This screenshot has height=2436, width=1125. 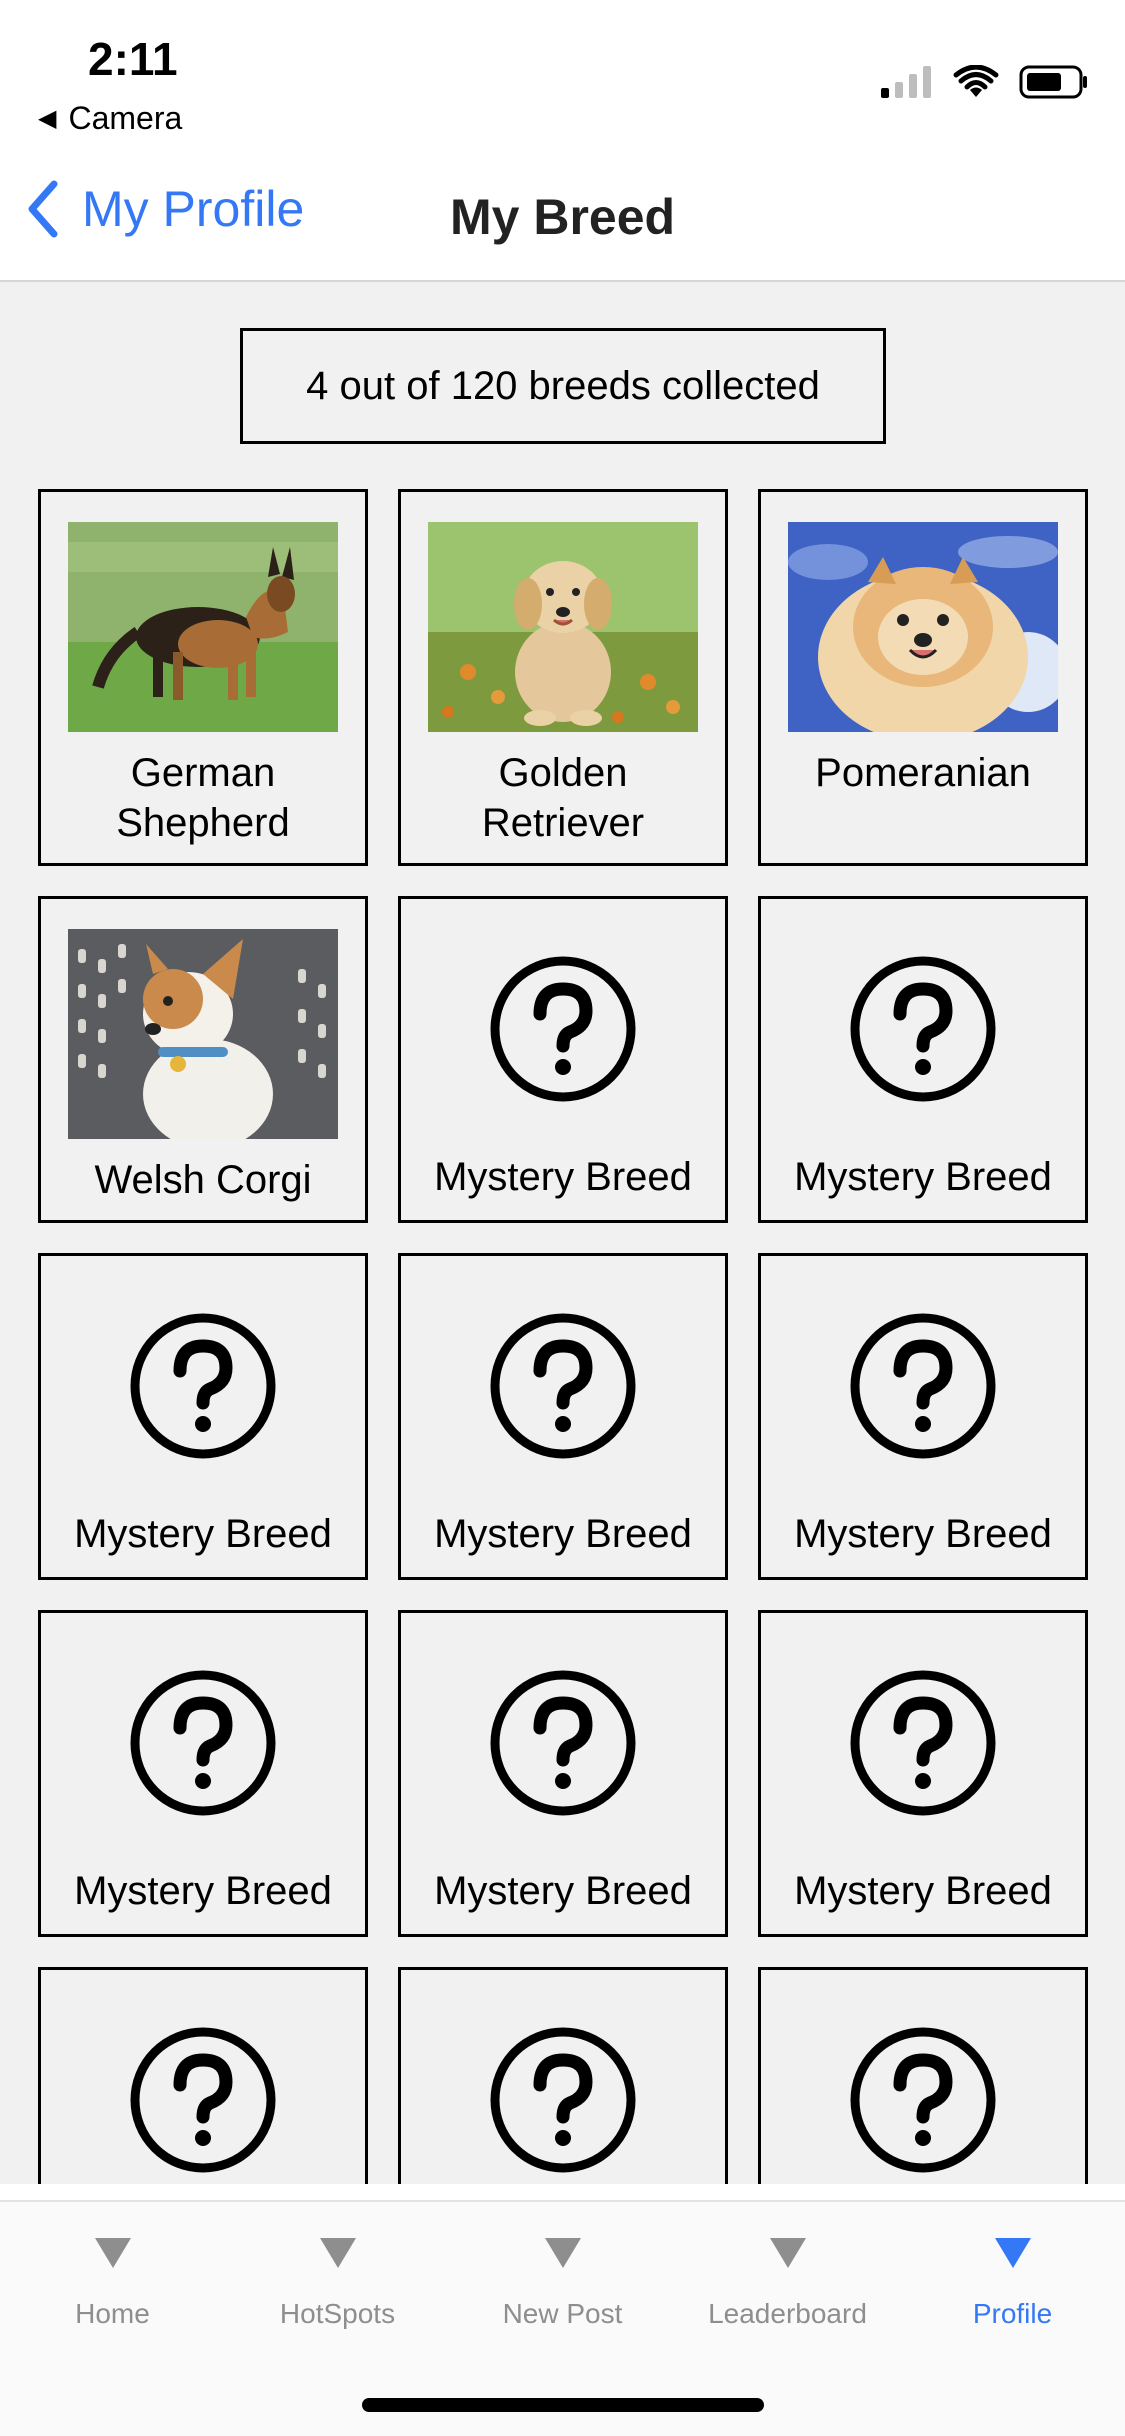 I want to click on back-button: My Profile, so click(x=165, y=209).